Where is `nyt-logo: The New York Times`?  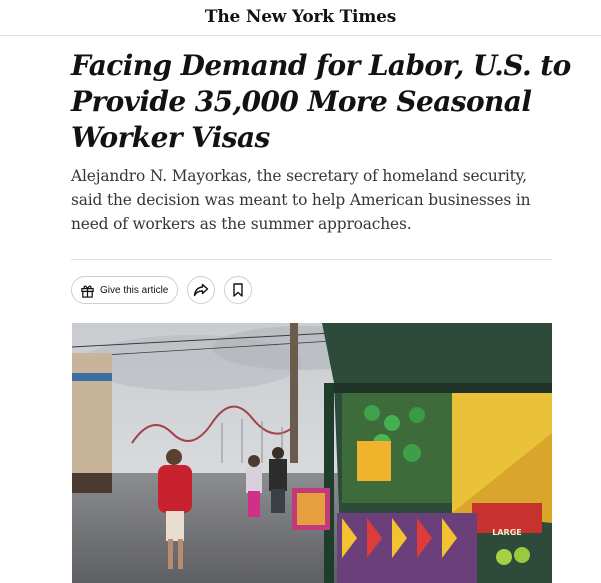
nyt-logo: The New York Times is located at coordinates (300, 17).